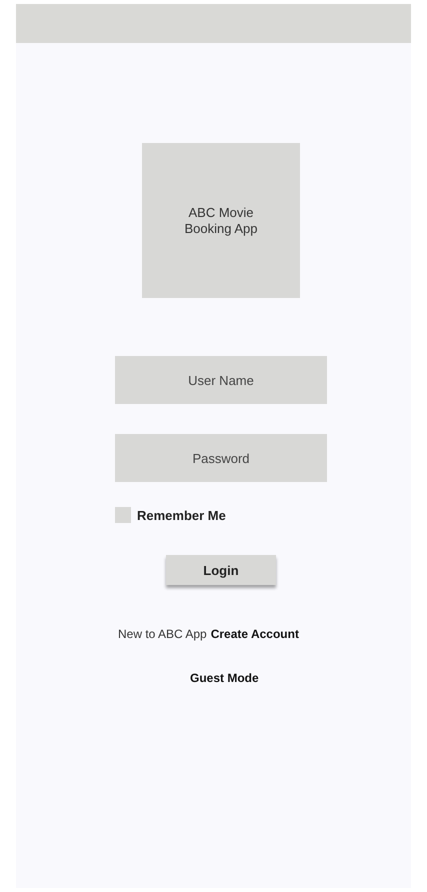  I want to click on create-account-link: Create Account, so click(254, 634).